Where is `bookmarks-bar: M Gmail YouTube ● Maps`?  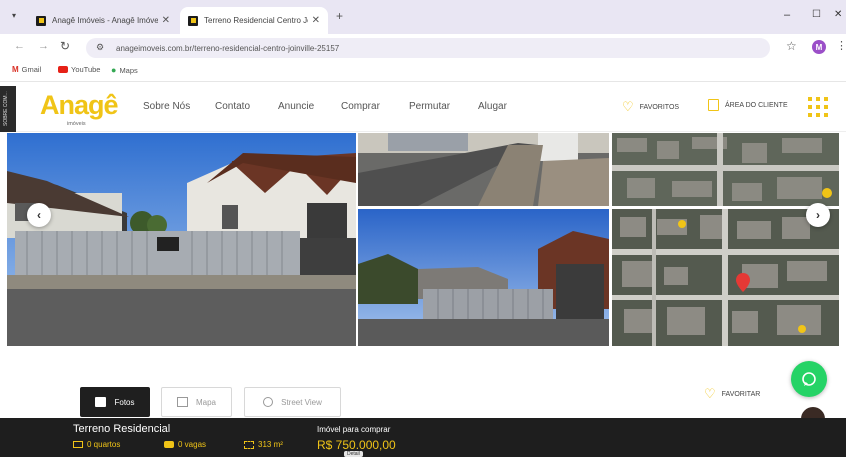
bookmarks-bar: M Gmail YouTube ● Maps is located at coordinates (423, 71).